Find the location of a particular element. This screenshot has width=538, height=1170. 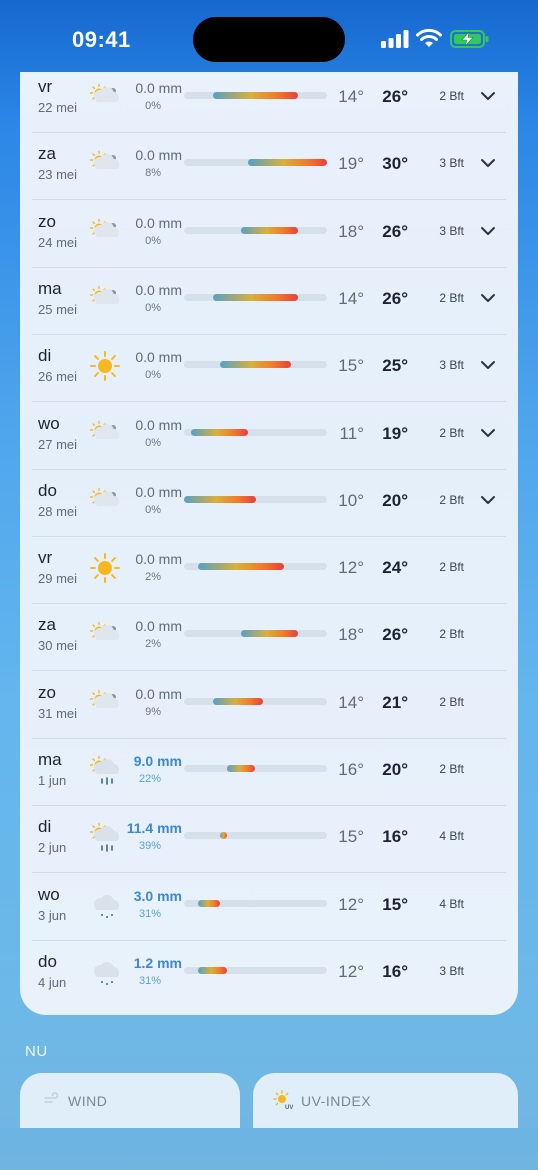

cloud-rain-icon is located at coordinates (106, 973).